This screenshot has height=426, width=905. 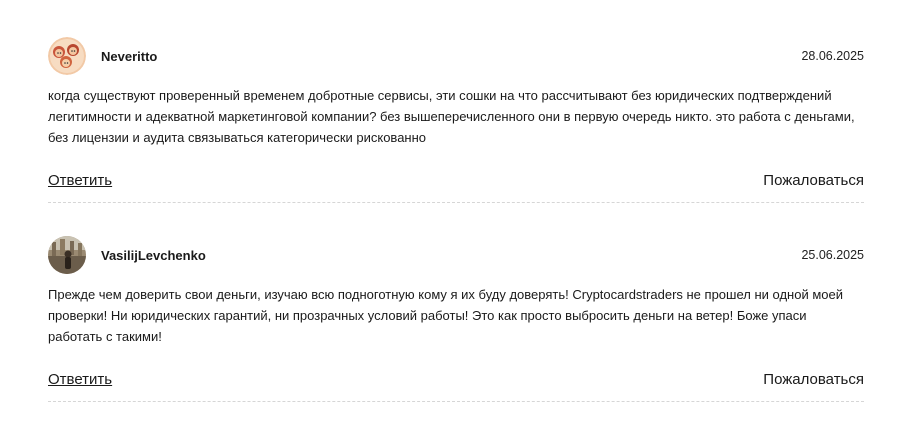 What do you see at coordinates (832, 255) in the screenshot?
I see `comment-date: 25.06.2025` at bounding box center [832, 255].